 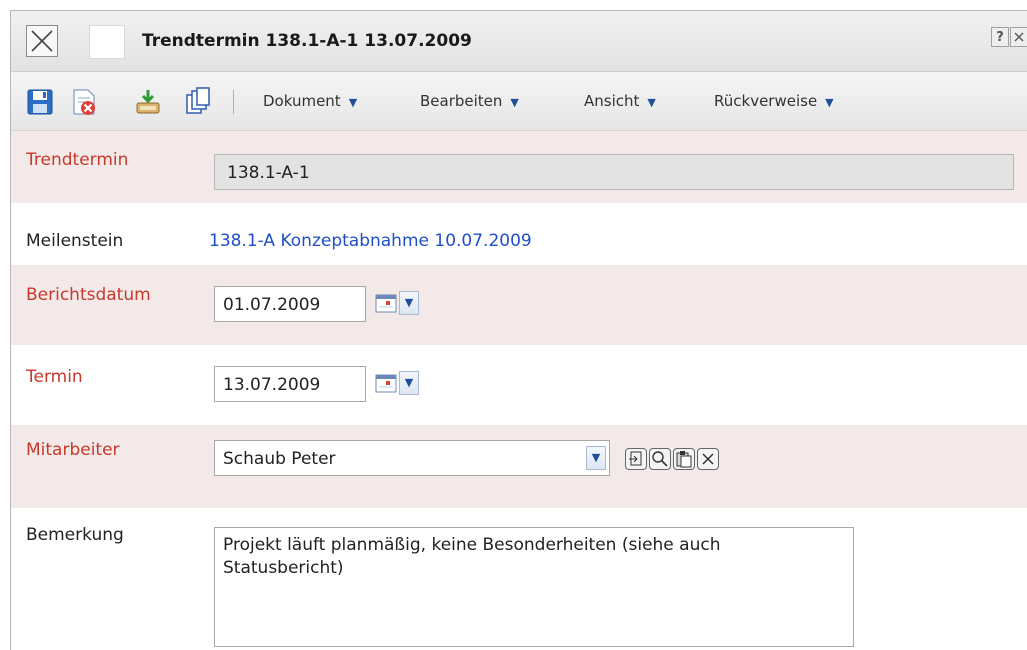 What do you see at coordinates (148, 102) in the screenshot?
I see `export-icon` at bounding box center [148, 102].